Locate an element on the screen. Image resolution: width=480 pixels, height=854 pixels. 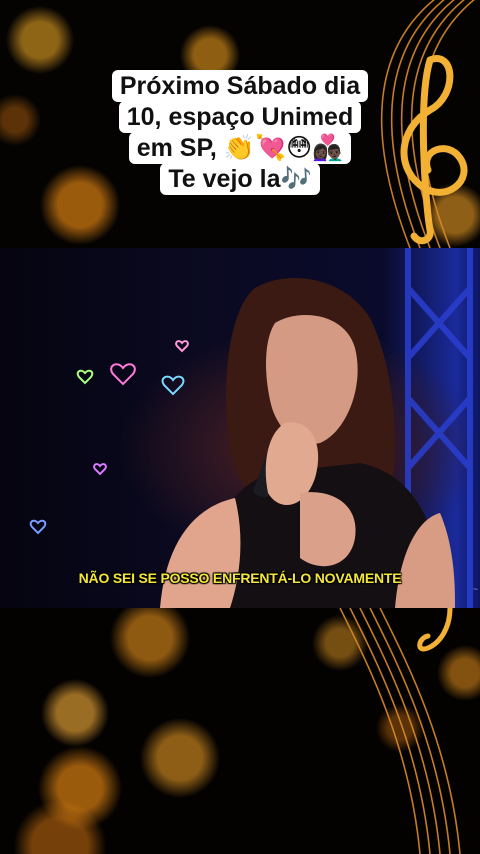
treble-clef-icon is located at coordinates (435, 630).